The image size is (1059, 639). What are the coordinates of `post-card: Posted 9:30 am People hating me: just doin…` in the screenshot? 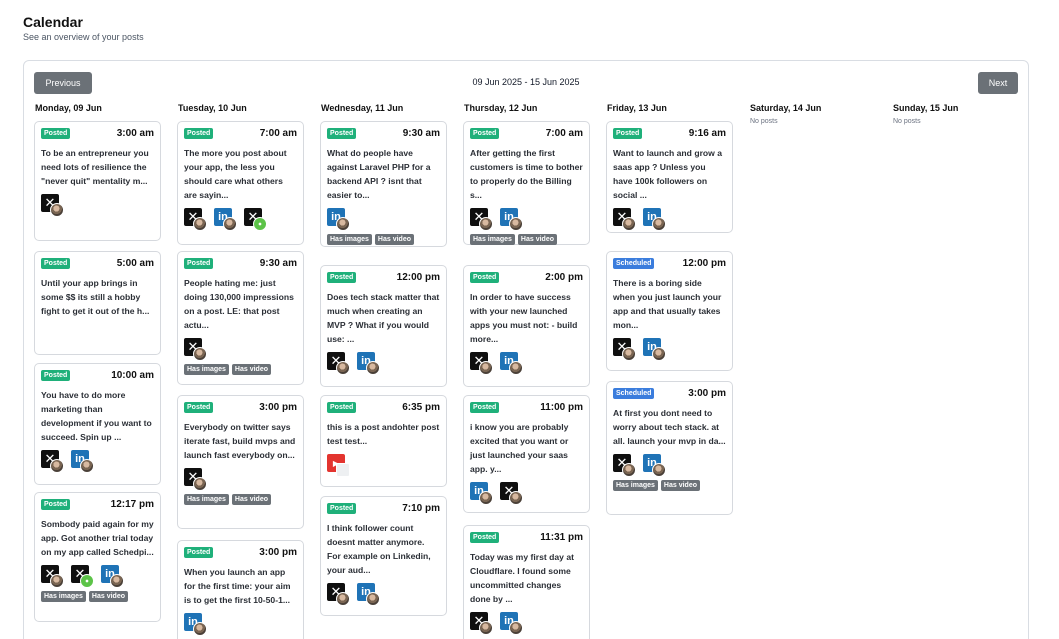 It's located at (240, 318).